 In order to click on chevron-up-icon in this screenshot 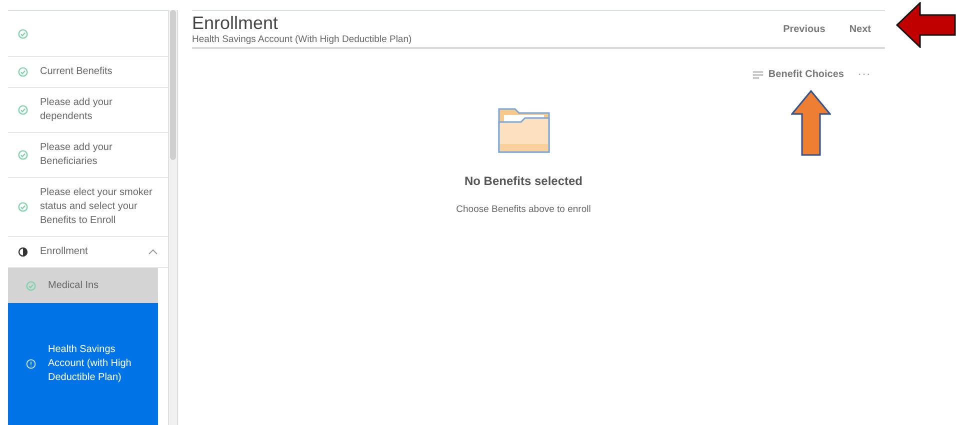, I will do `click(153, 252)`.